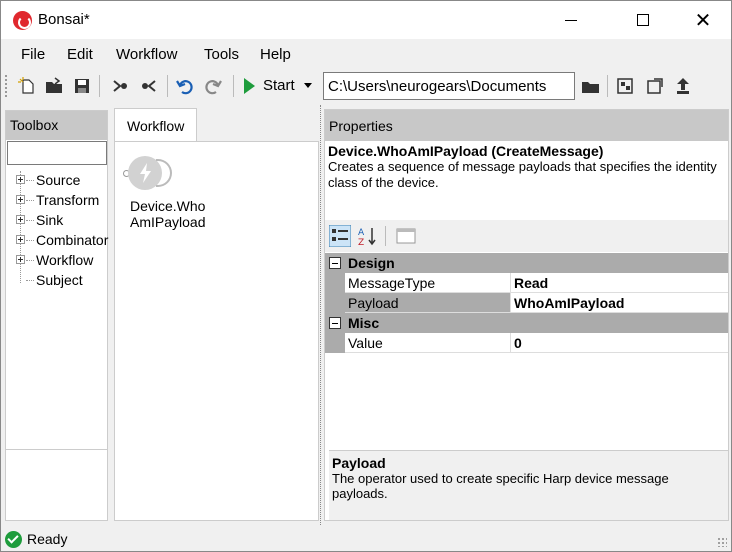 The width and height of the screenshot is (732, 552). I want to click on start-button: Start, so click(278, 86).